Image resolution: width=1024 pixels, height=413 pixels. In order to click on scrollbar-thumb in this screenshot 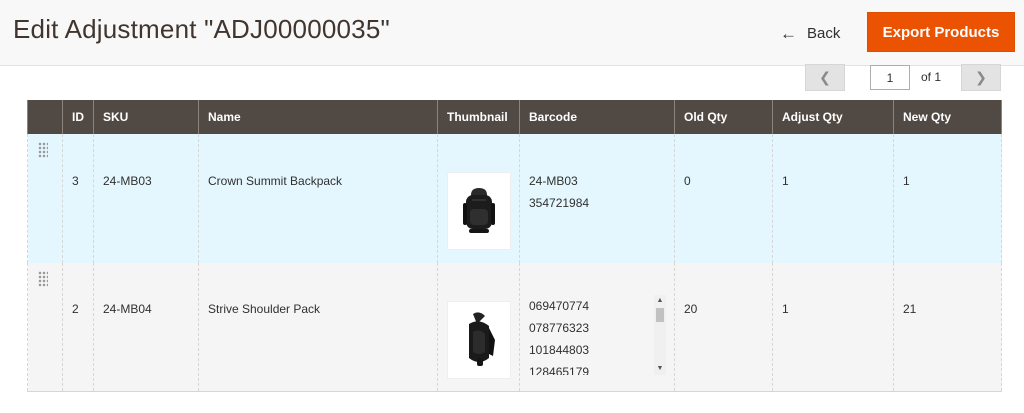, I will do `click(660, 315)`.